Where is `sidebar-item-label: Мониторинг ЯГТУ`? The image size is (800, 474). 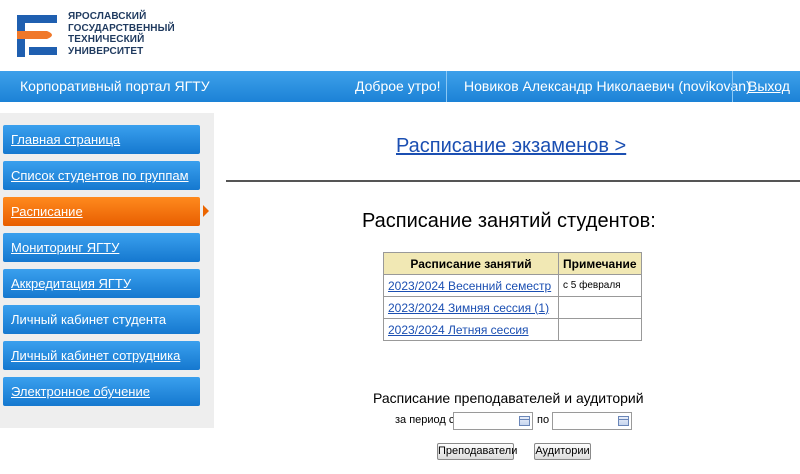
sidebar-item-label: Мониторинг ЯГТУ is located at coordinates (65, 247).